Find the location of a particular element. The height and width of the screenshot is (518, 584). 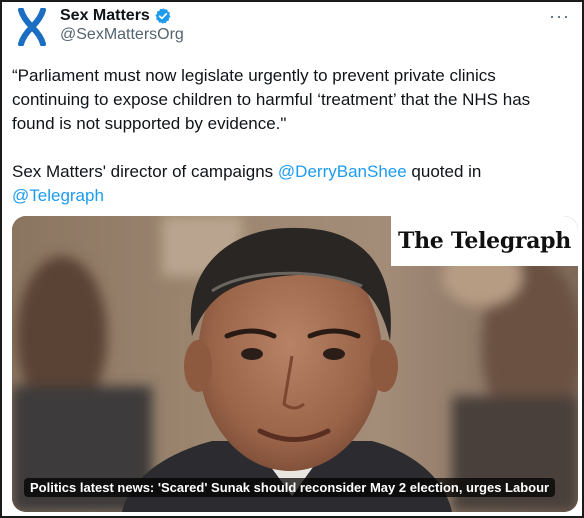

more-options-icon: ··· is located at coordinates (559, 16).